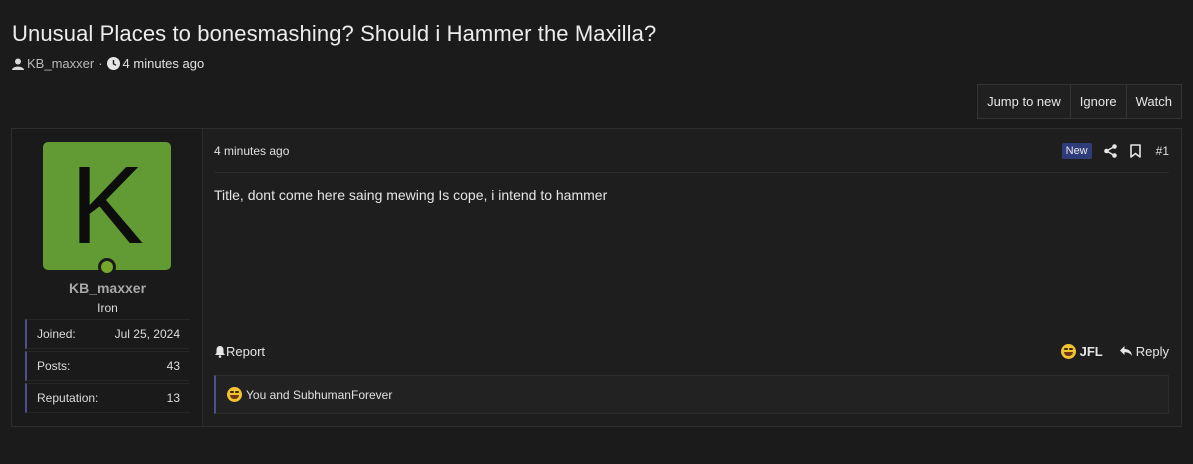  Describe the element at coordinates (1135, 150) in the screenshot. I see `bookmark-icon` at that location.